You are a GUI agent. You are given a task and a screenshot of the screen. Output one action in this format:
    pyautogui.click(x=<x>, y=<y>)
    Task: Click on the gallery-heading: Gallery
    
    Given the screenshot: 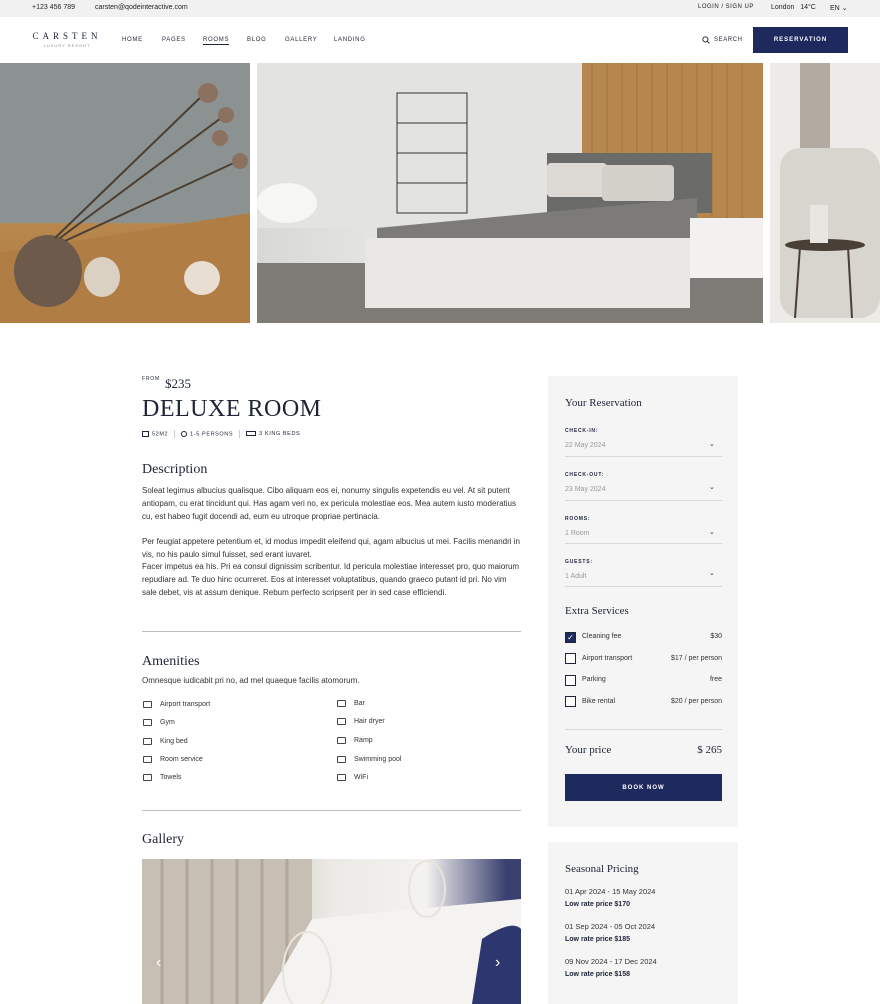 What is the action you would take?
    pyautogui.click(x=163, y=839)
    